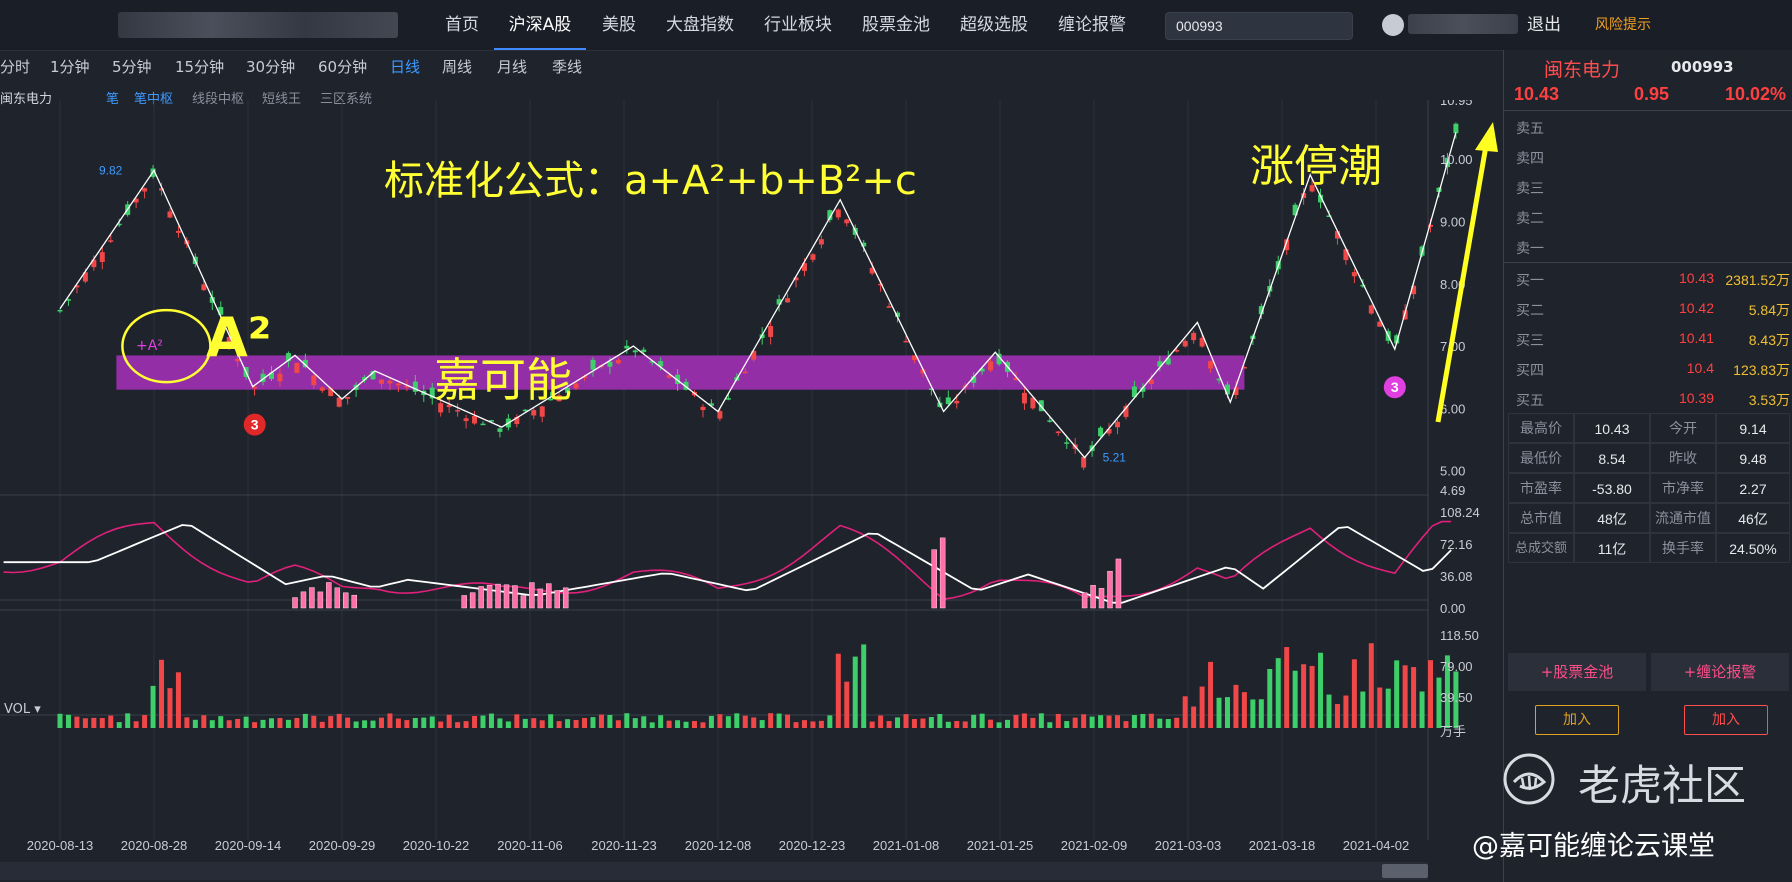 This screenshot has width=1792, height=882. I want to click on period-tab-30min: 30分钟, so click(270, 67).